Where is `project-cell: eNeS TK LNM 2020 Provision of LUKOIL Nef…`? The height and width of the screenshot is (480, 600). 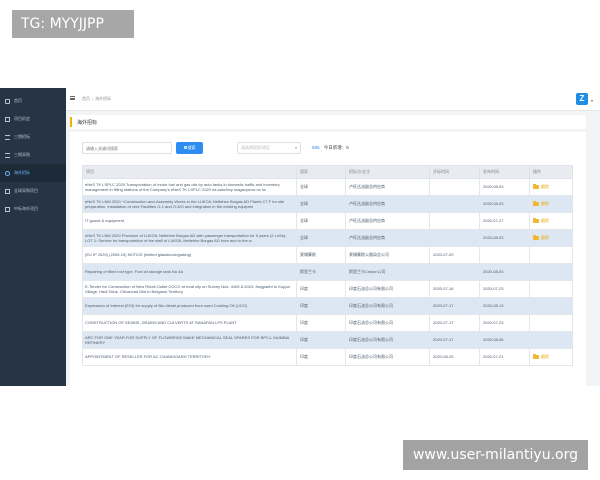 project-cell: eNeS TK LNM 2020 Provision of LUKOIL Nef… is located at coordinates (189, 238).